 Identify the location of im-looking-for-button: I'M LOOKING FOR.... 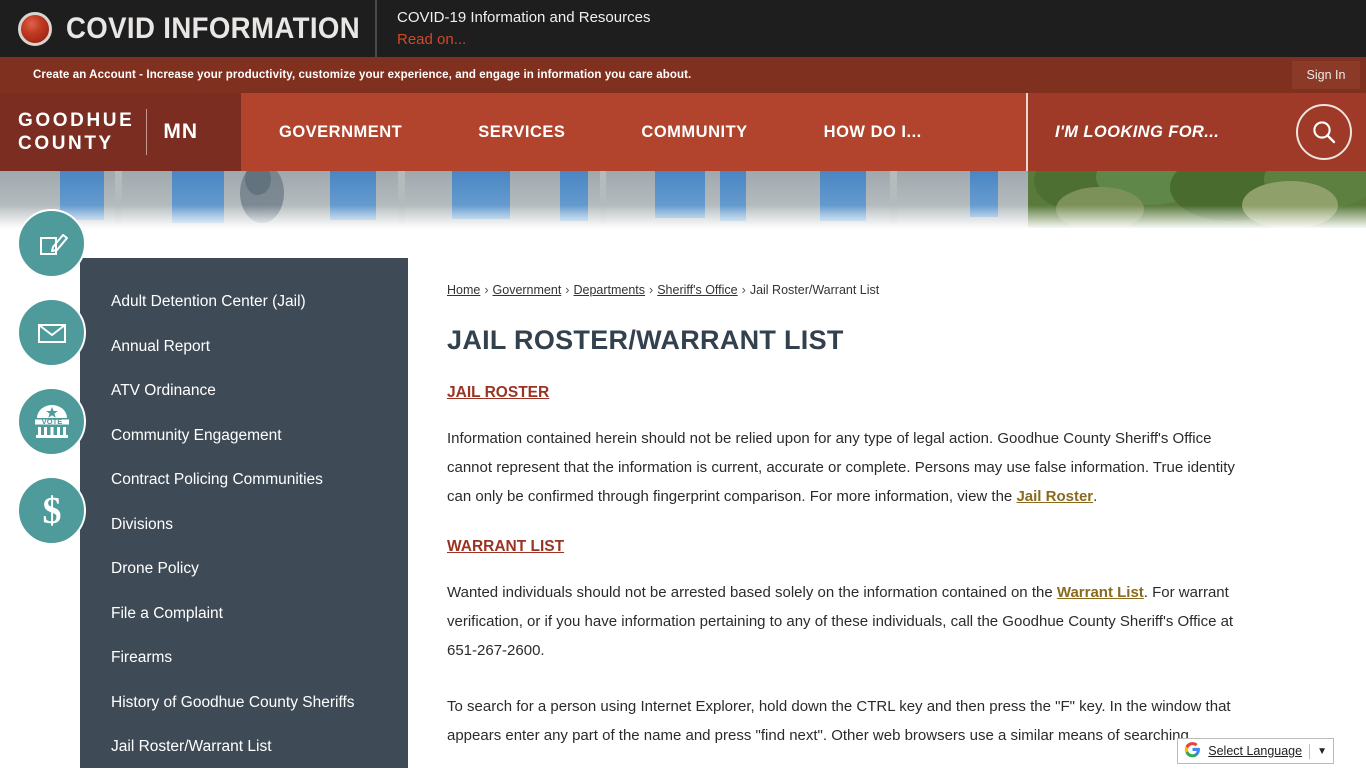
(1137, 132).